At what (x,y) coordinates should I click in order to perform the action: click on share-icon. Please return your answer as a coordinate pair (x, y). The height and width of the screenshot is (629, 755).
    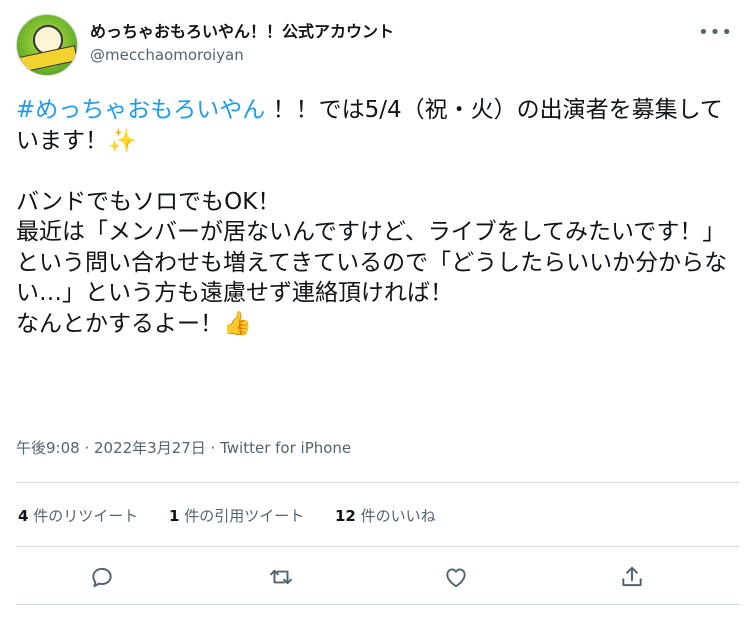
    Looking at the image, I should click on (632, 576).